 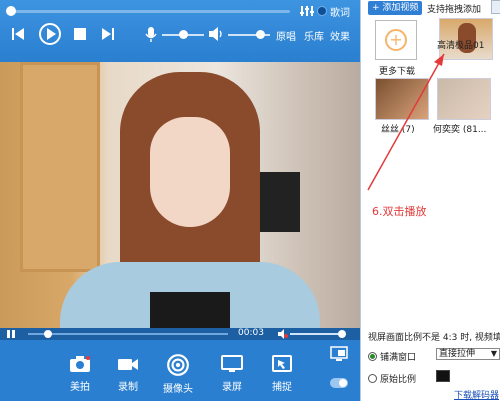 I want to click on equalizer-icon, so click(x=307, y=11).